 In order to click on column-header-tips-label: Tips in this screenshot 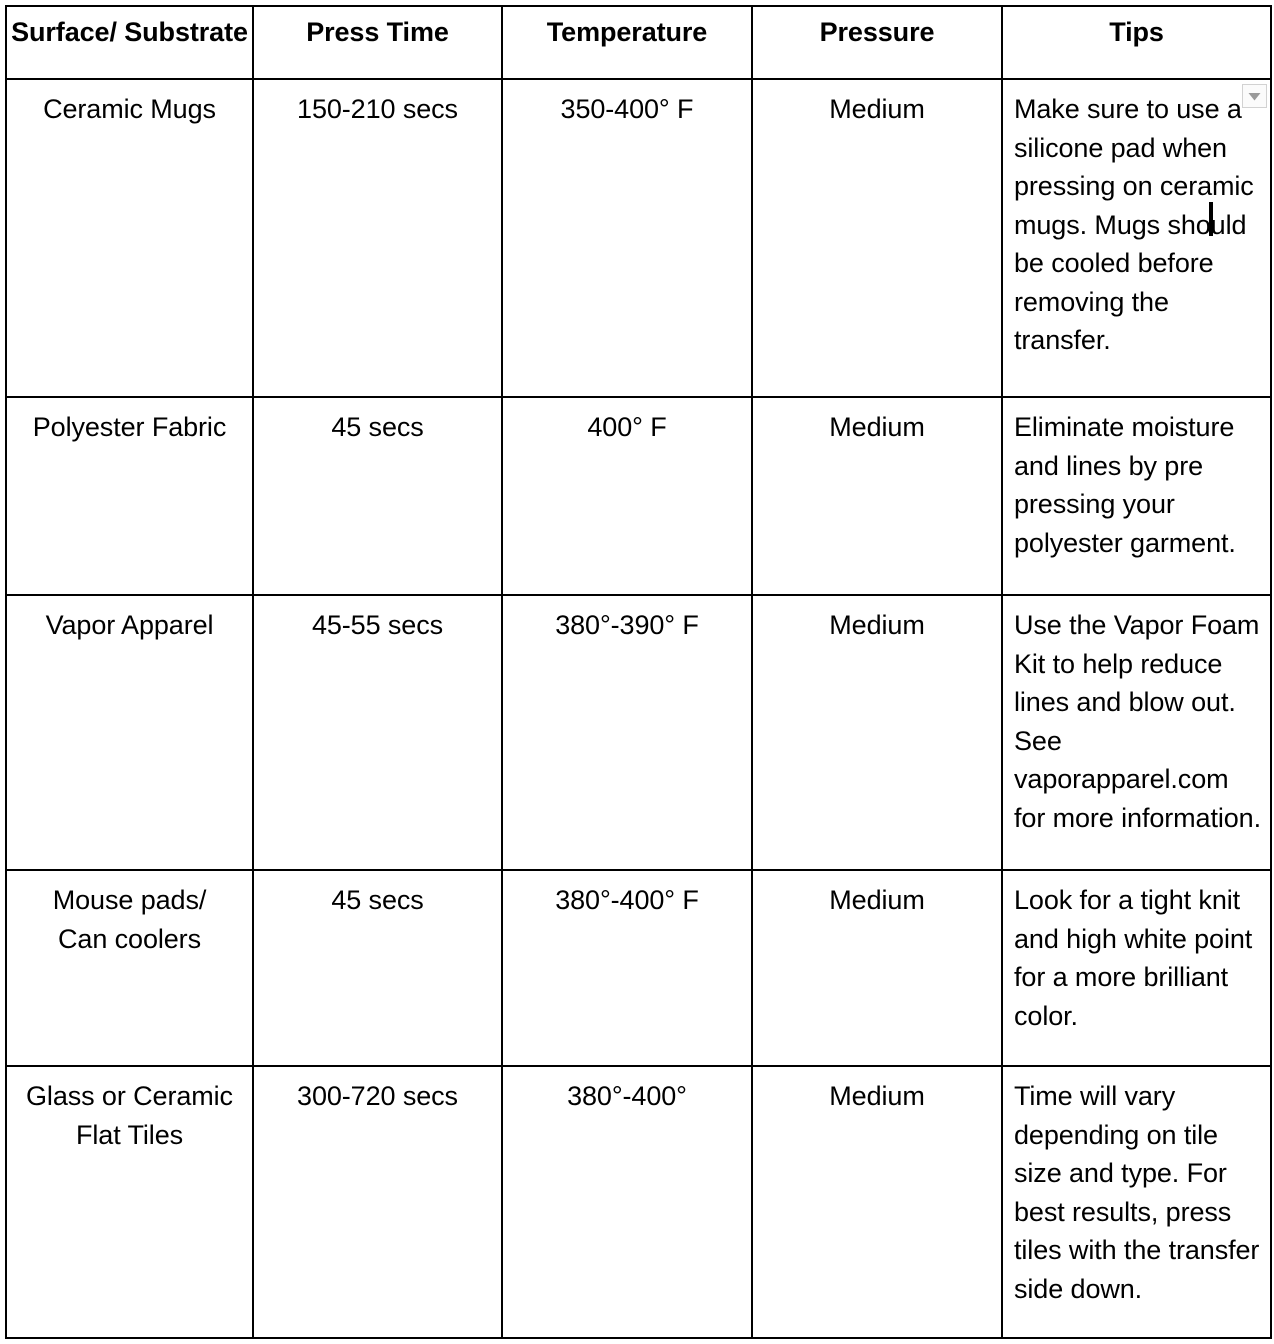, I will do `click(1136, 32)`.